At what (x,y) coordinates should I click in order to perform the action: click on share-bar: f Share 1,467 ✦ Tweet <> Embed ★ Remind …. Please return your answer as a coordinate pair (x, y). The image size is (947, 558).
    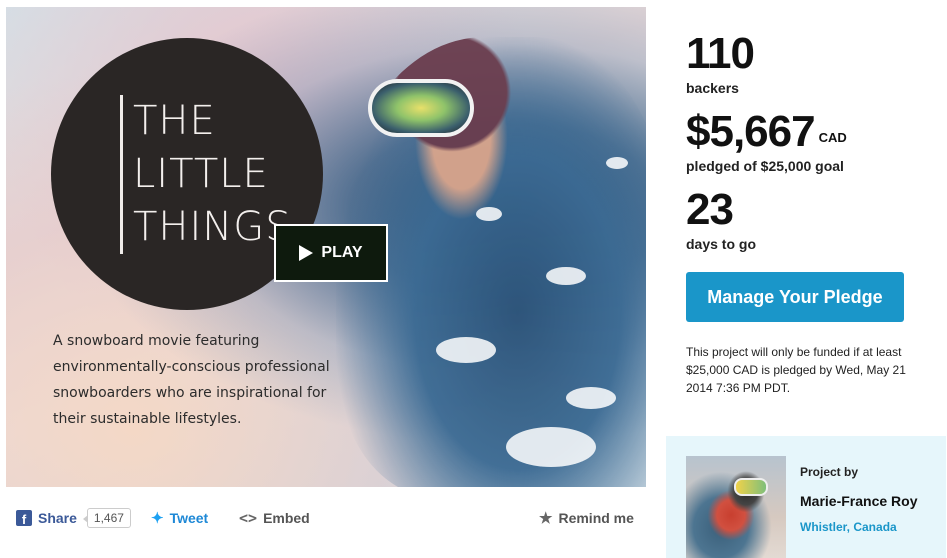
    Looking at the image, I should click on (326, 518).